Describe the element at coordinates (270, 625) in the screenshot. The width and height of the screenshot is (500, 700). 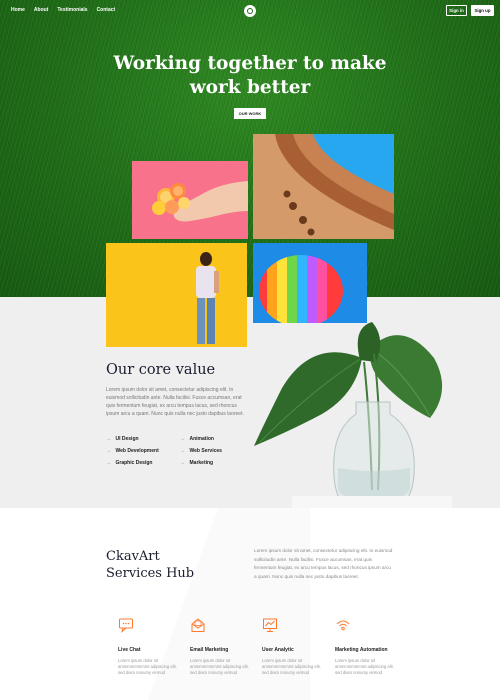
I see `analytics-icon` at that location.